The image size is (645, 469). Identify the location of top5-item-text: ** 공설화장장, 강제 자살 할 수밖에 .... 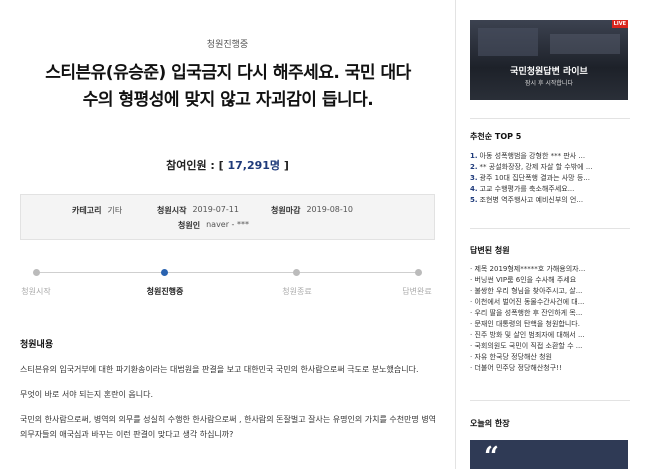
(536, 167).